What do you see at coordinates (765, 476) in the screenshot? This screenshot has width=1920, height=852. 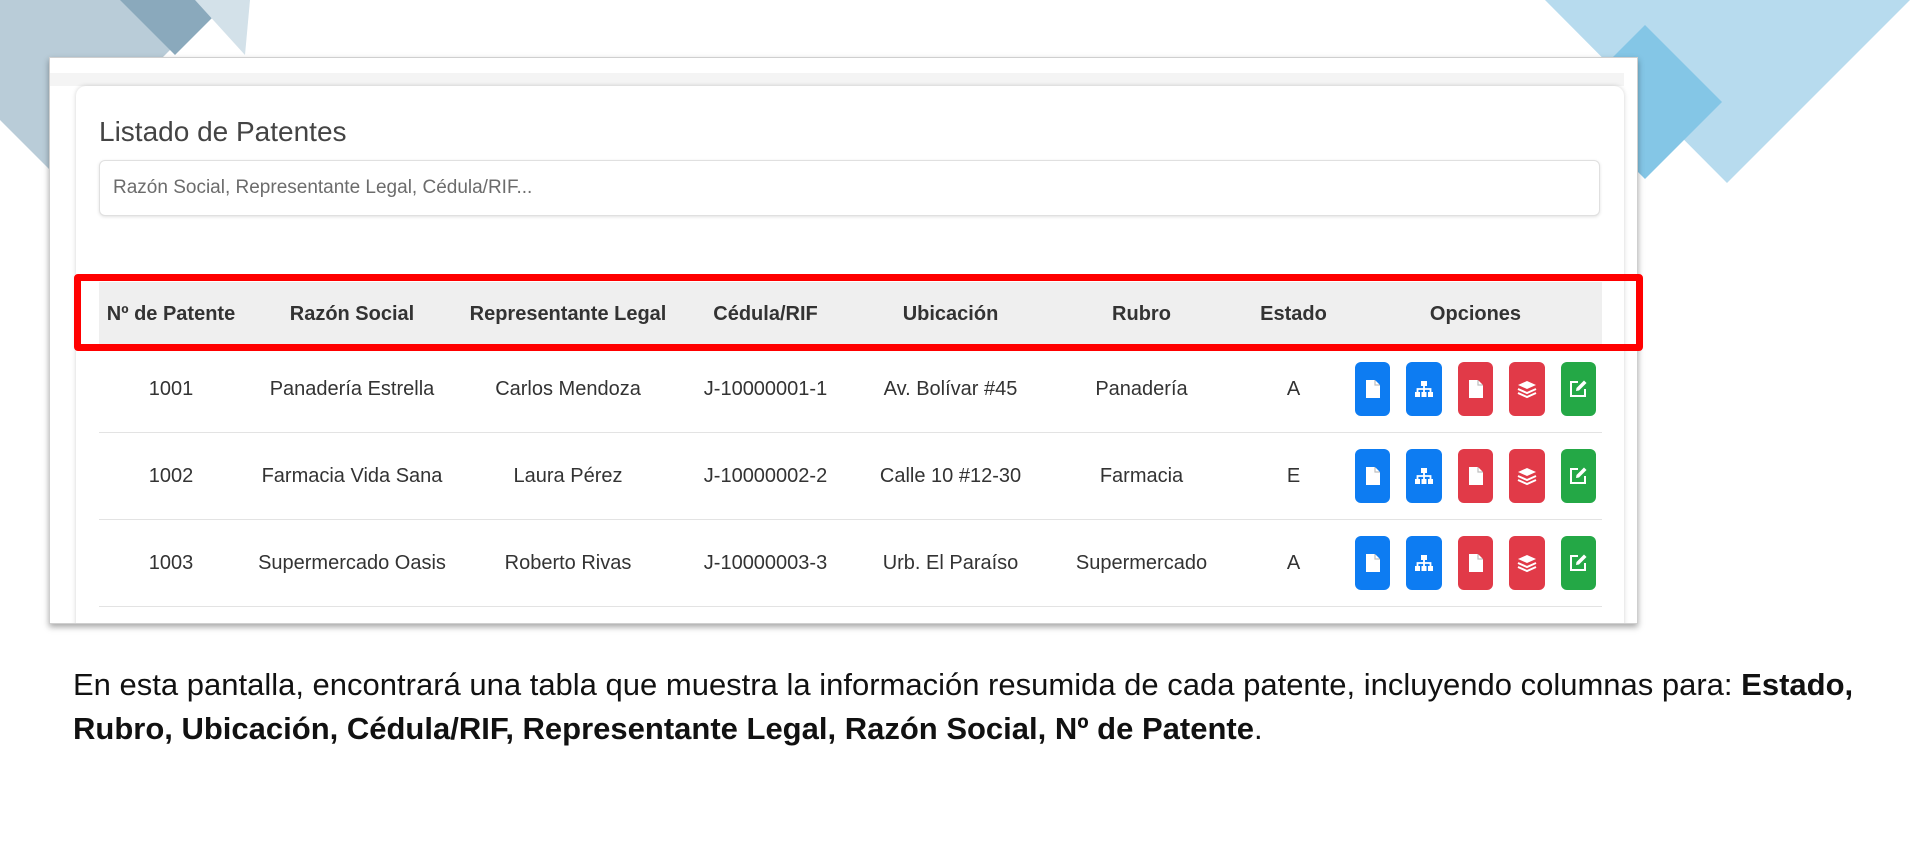 I see `cedula-rif-cell: J-10000002-2` at bounding box center [765, 476].